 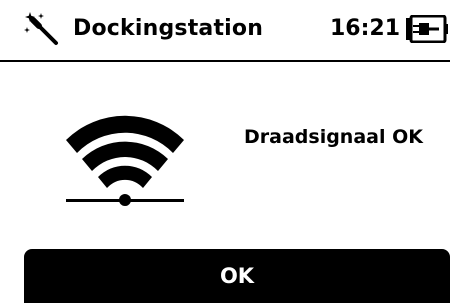 I want to click on clock-time: 16:21, so click(x=365, y=28).